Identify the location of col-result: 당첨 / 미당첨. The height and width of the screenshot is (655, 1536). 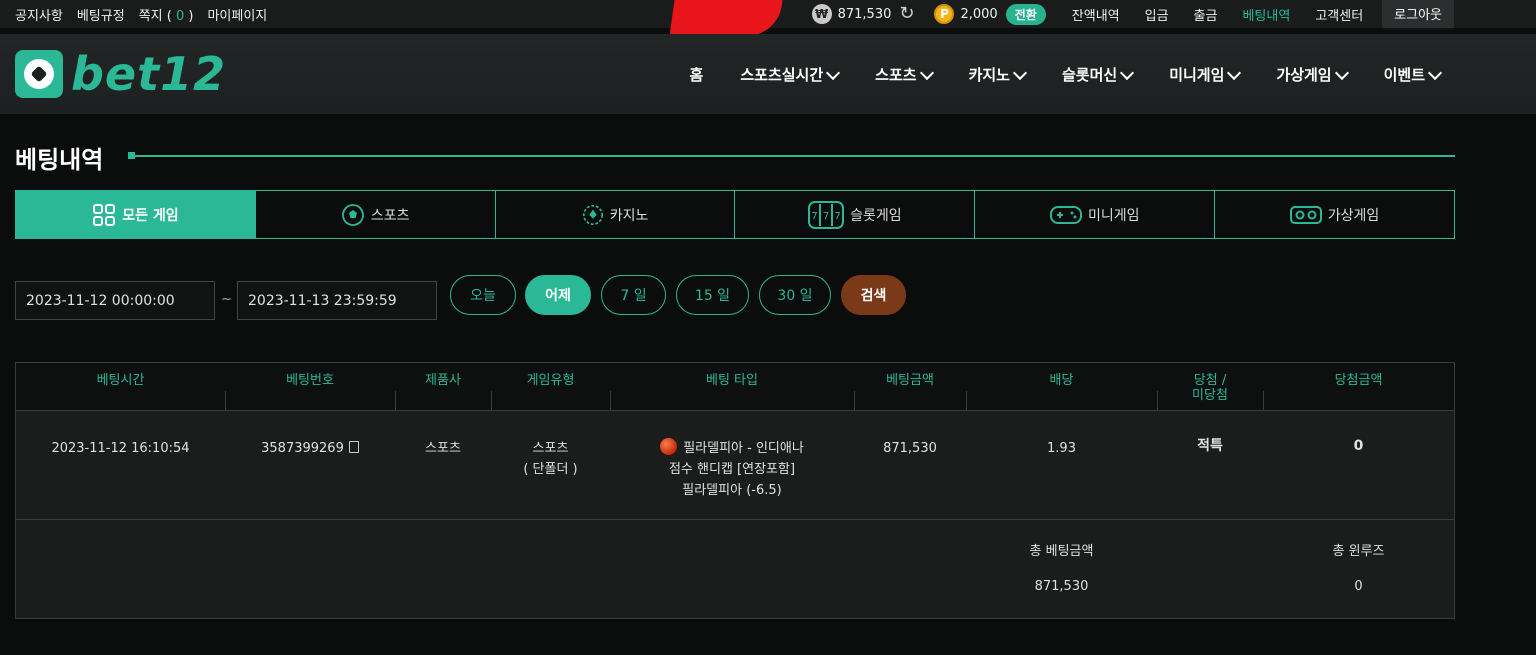
(1210, 388).